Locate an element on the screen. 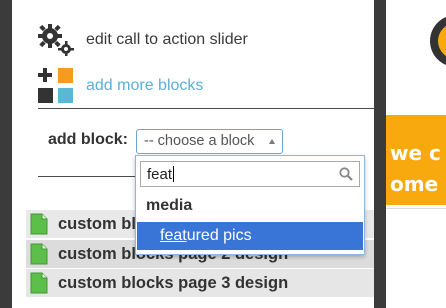 This screenshot has height=308, width=446. edit-slider-label: edit call to action slider is located at coordinates (167, 39).